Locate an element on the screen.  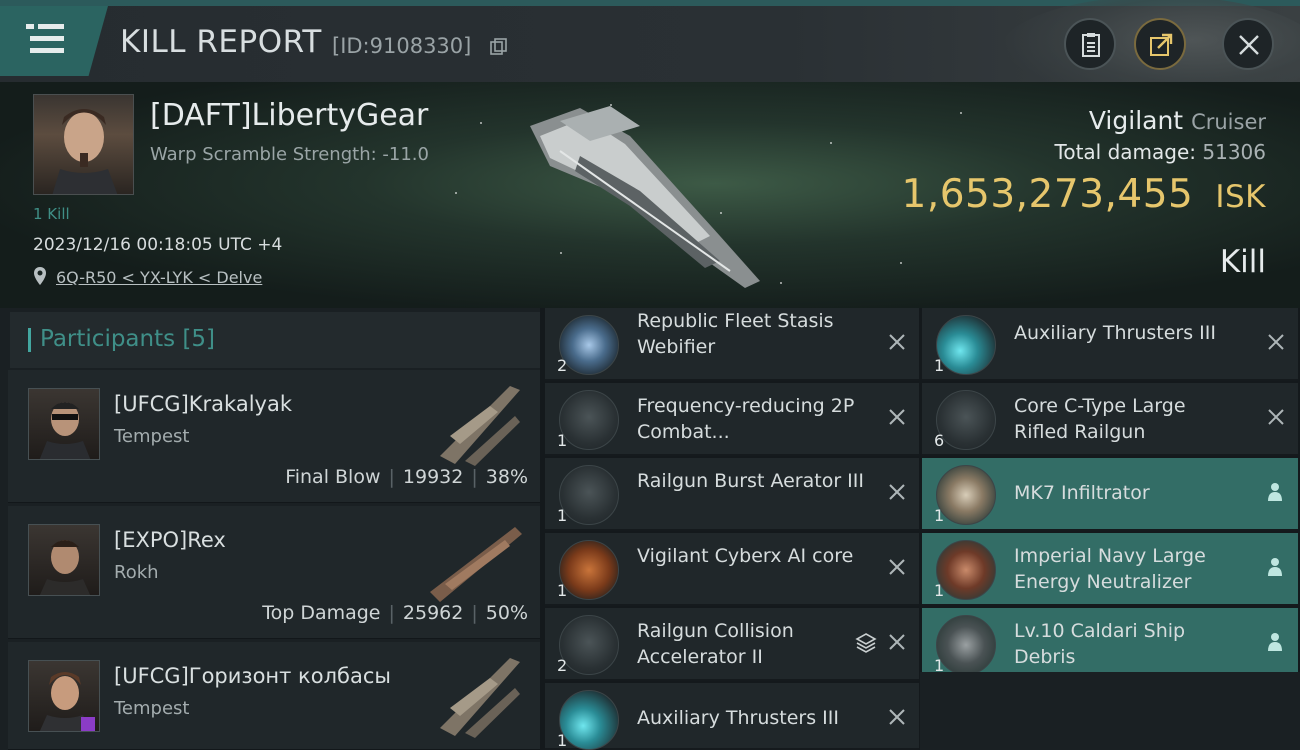
victim-ship-image is located at coordinates (645, 197).